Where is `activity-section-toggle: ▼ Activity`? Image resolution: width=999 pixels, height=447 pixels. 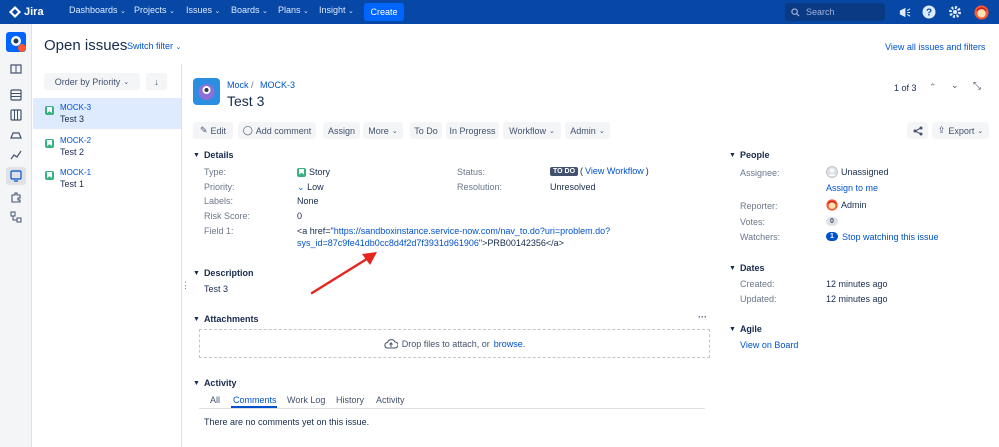
activity-section-toggle: ▼ Activity is located at coordinates (214, 383).